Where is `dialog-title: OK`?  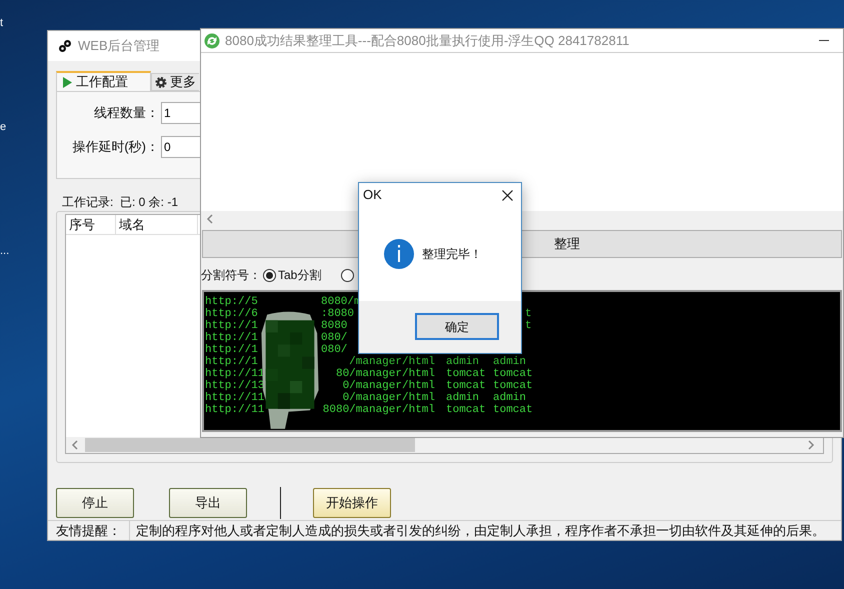 dialog-title: OK is located at coordinates (372, 195).